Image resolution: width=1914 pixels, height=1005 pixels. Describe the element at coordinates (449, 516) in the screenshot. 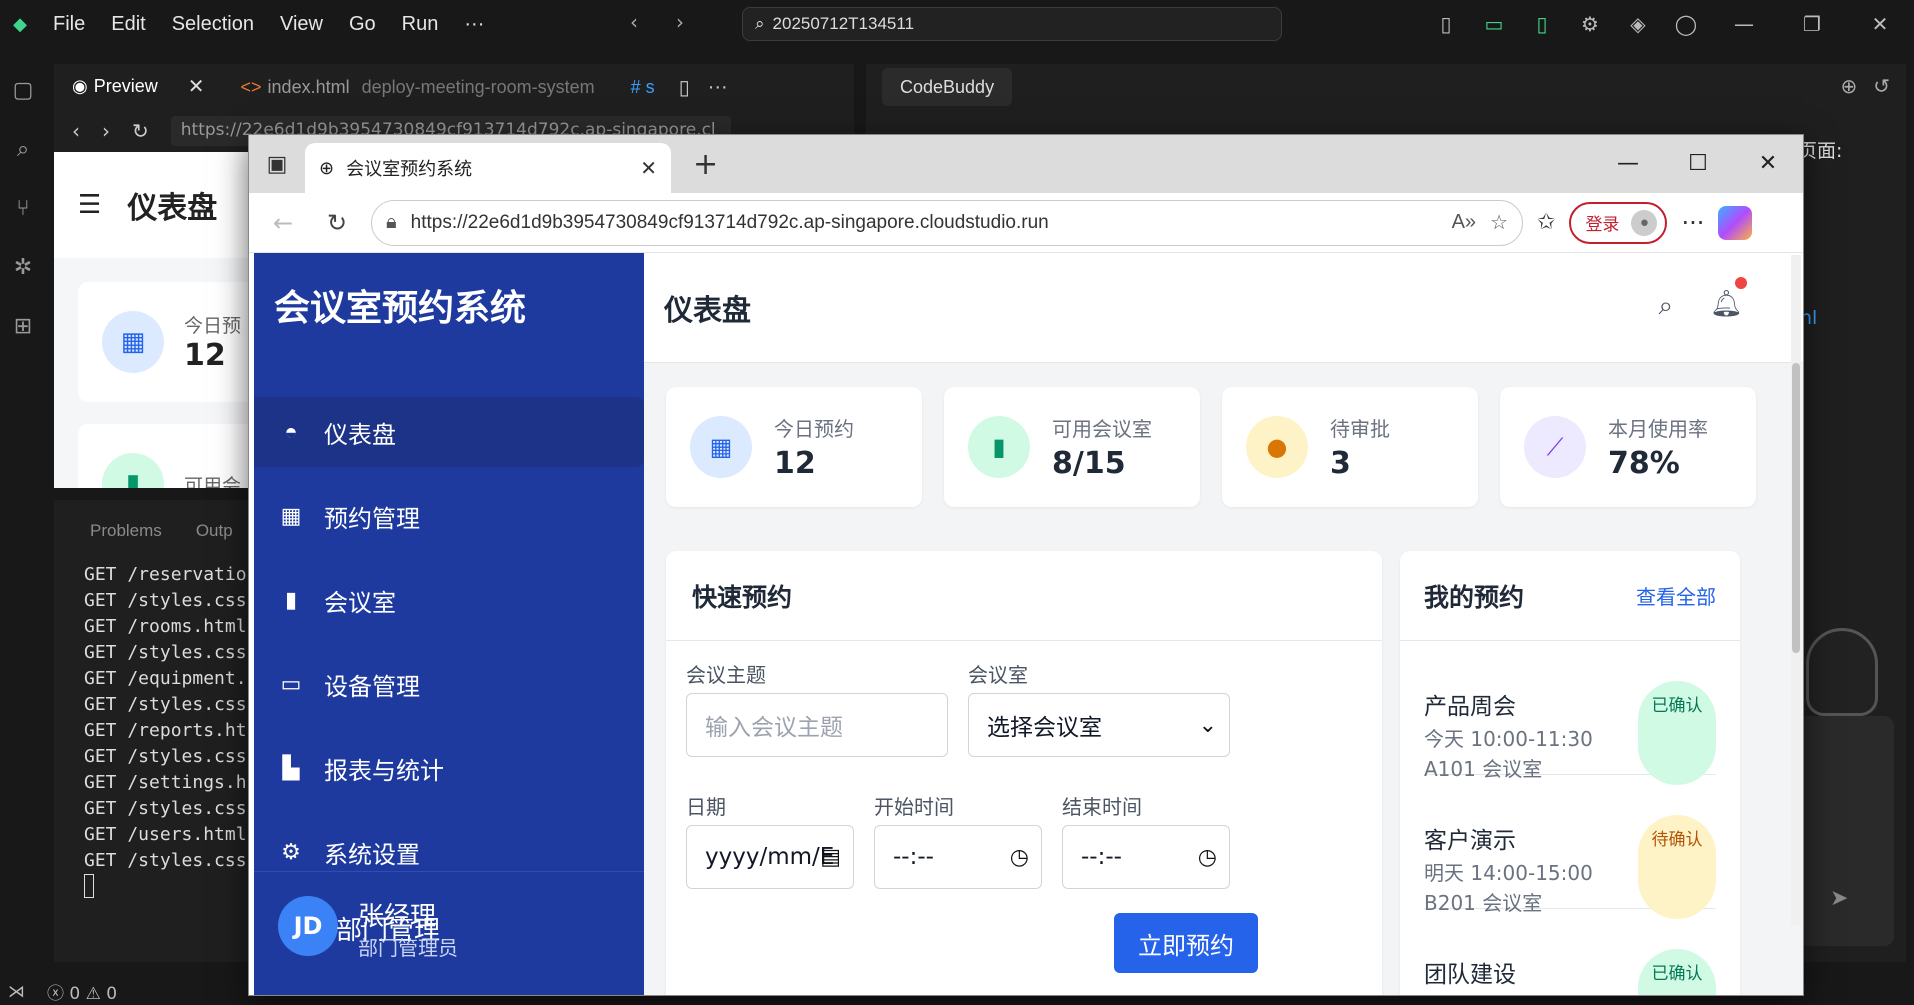

I see `sidebar-item-reservations: ▦ 预约管理` at that location.